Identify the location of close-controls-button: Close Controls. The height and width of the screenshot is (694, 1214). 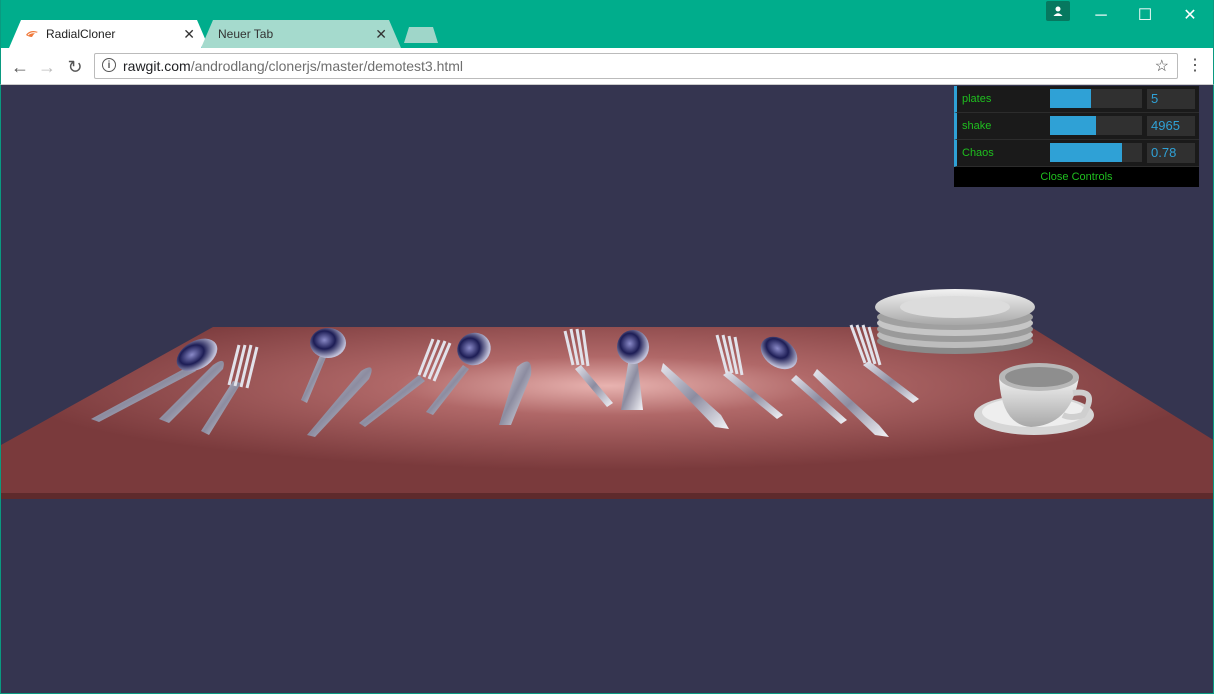
(1076, 177).